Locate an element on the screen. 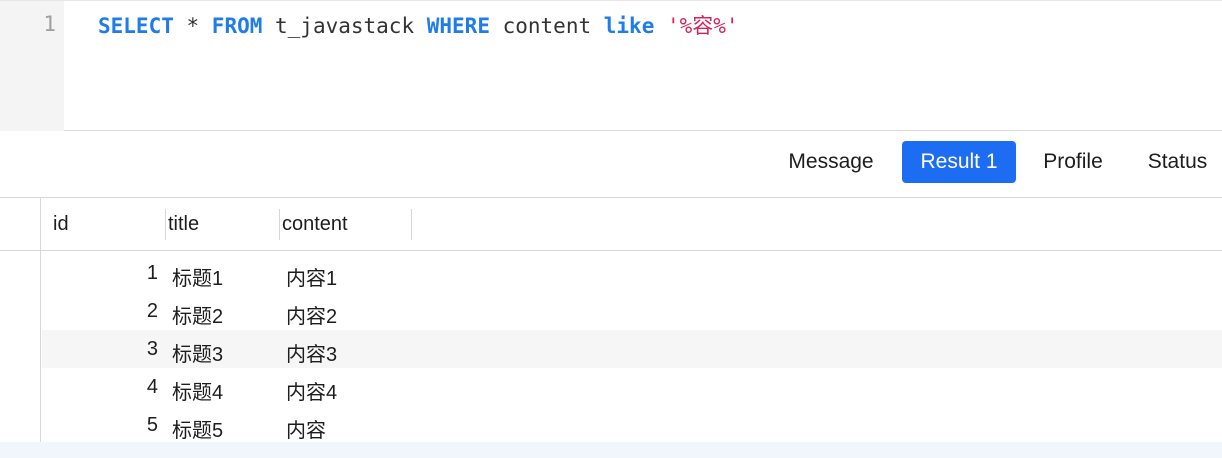  tab-result-1: Result 1 is located at coordinates (959, 162).